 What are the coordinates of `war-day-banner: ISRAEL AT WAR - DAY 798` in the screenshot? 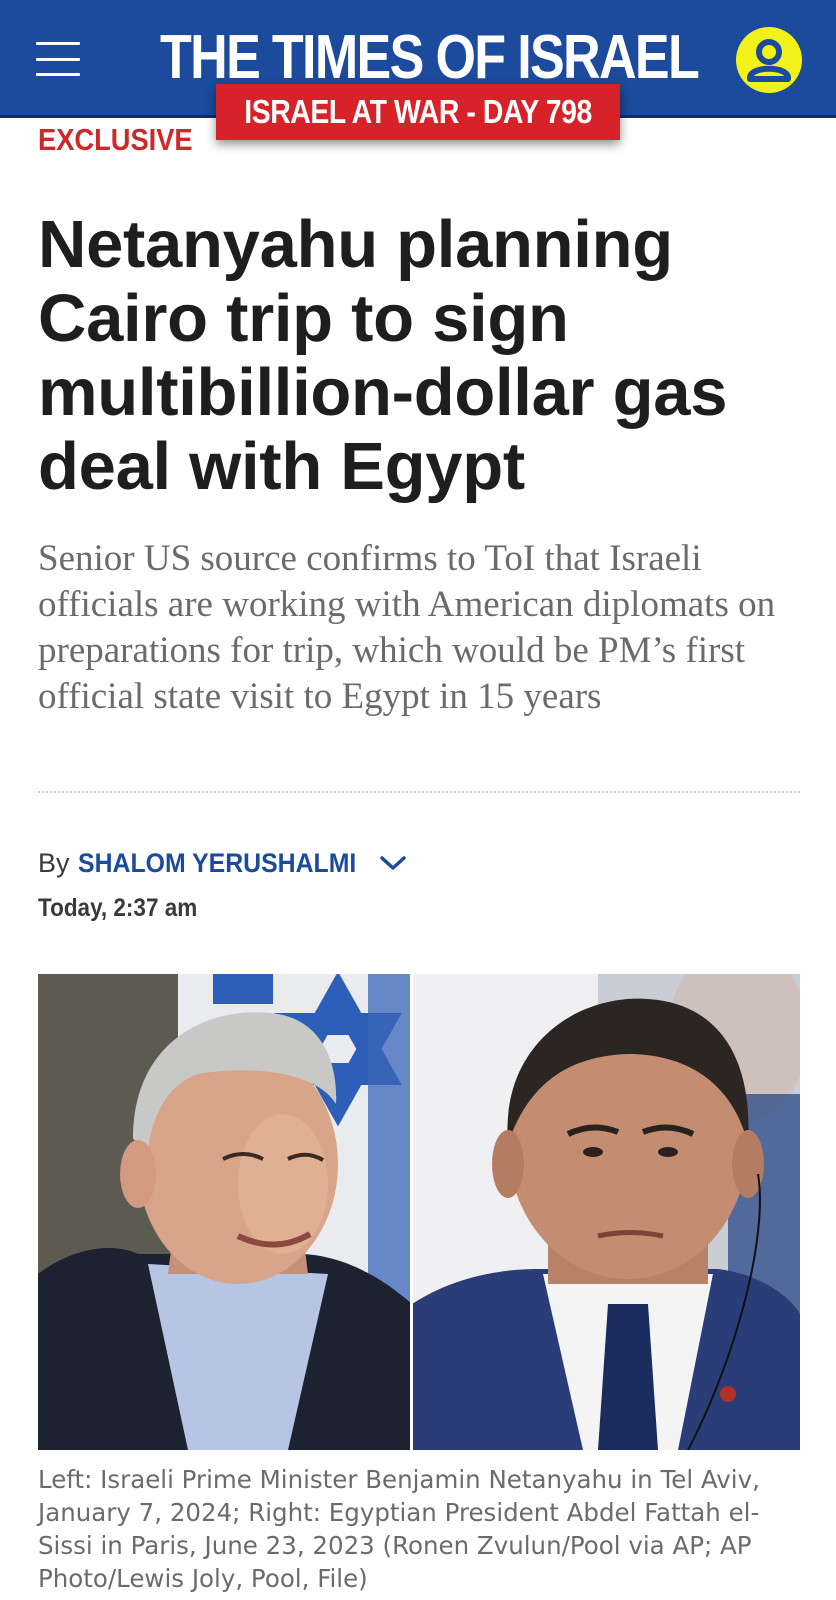 It's located at (418, 112).